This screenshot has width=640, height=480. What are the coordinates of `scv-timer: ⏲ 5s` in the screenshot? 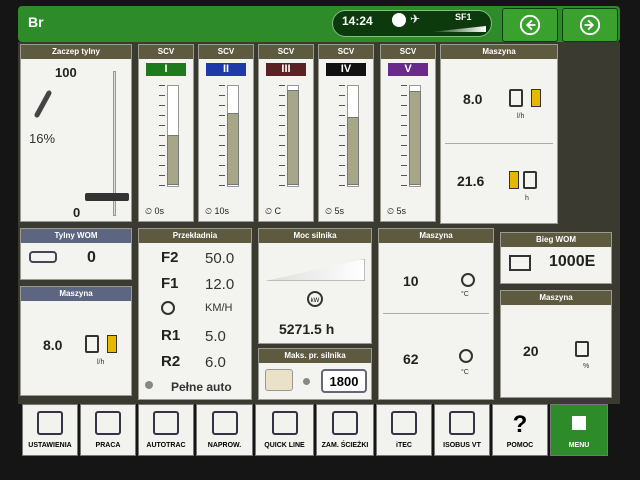 It's located at (397, 211).